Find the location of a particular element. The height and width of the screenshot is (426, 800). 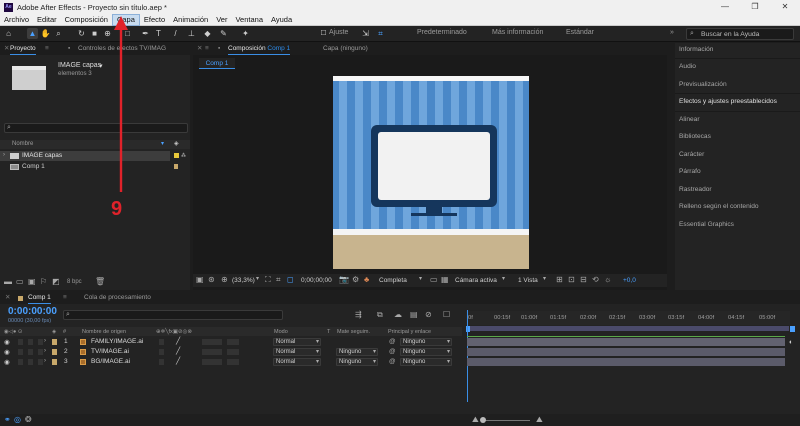

motion-blur-icon: ⊘ is located at coordinates (428, 314).